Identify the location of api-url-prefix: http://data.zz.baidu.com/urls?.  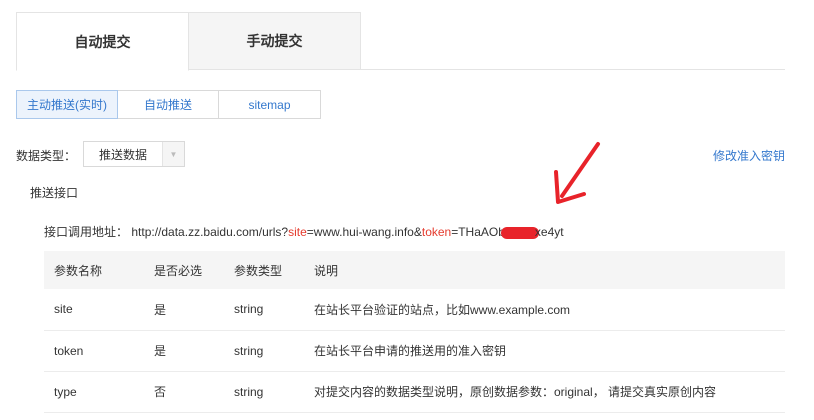
(210, 232).